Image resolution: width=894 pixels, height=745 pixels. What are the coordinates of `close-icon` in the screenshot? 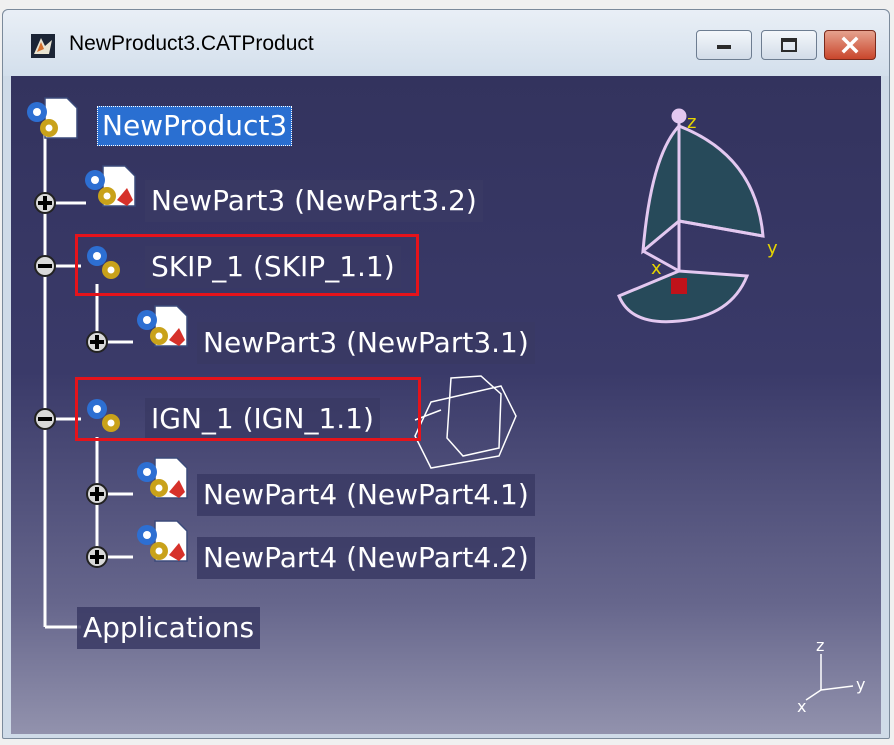 It's located at (850, 45).